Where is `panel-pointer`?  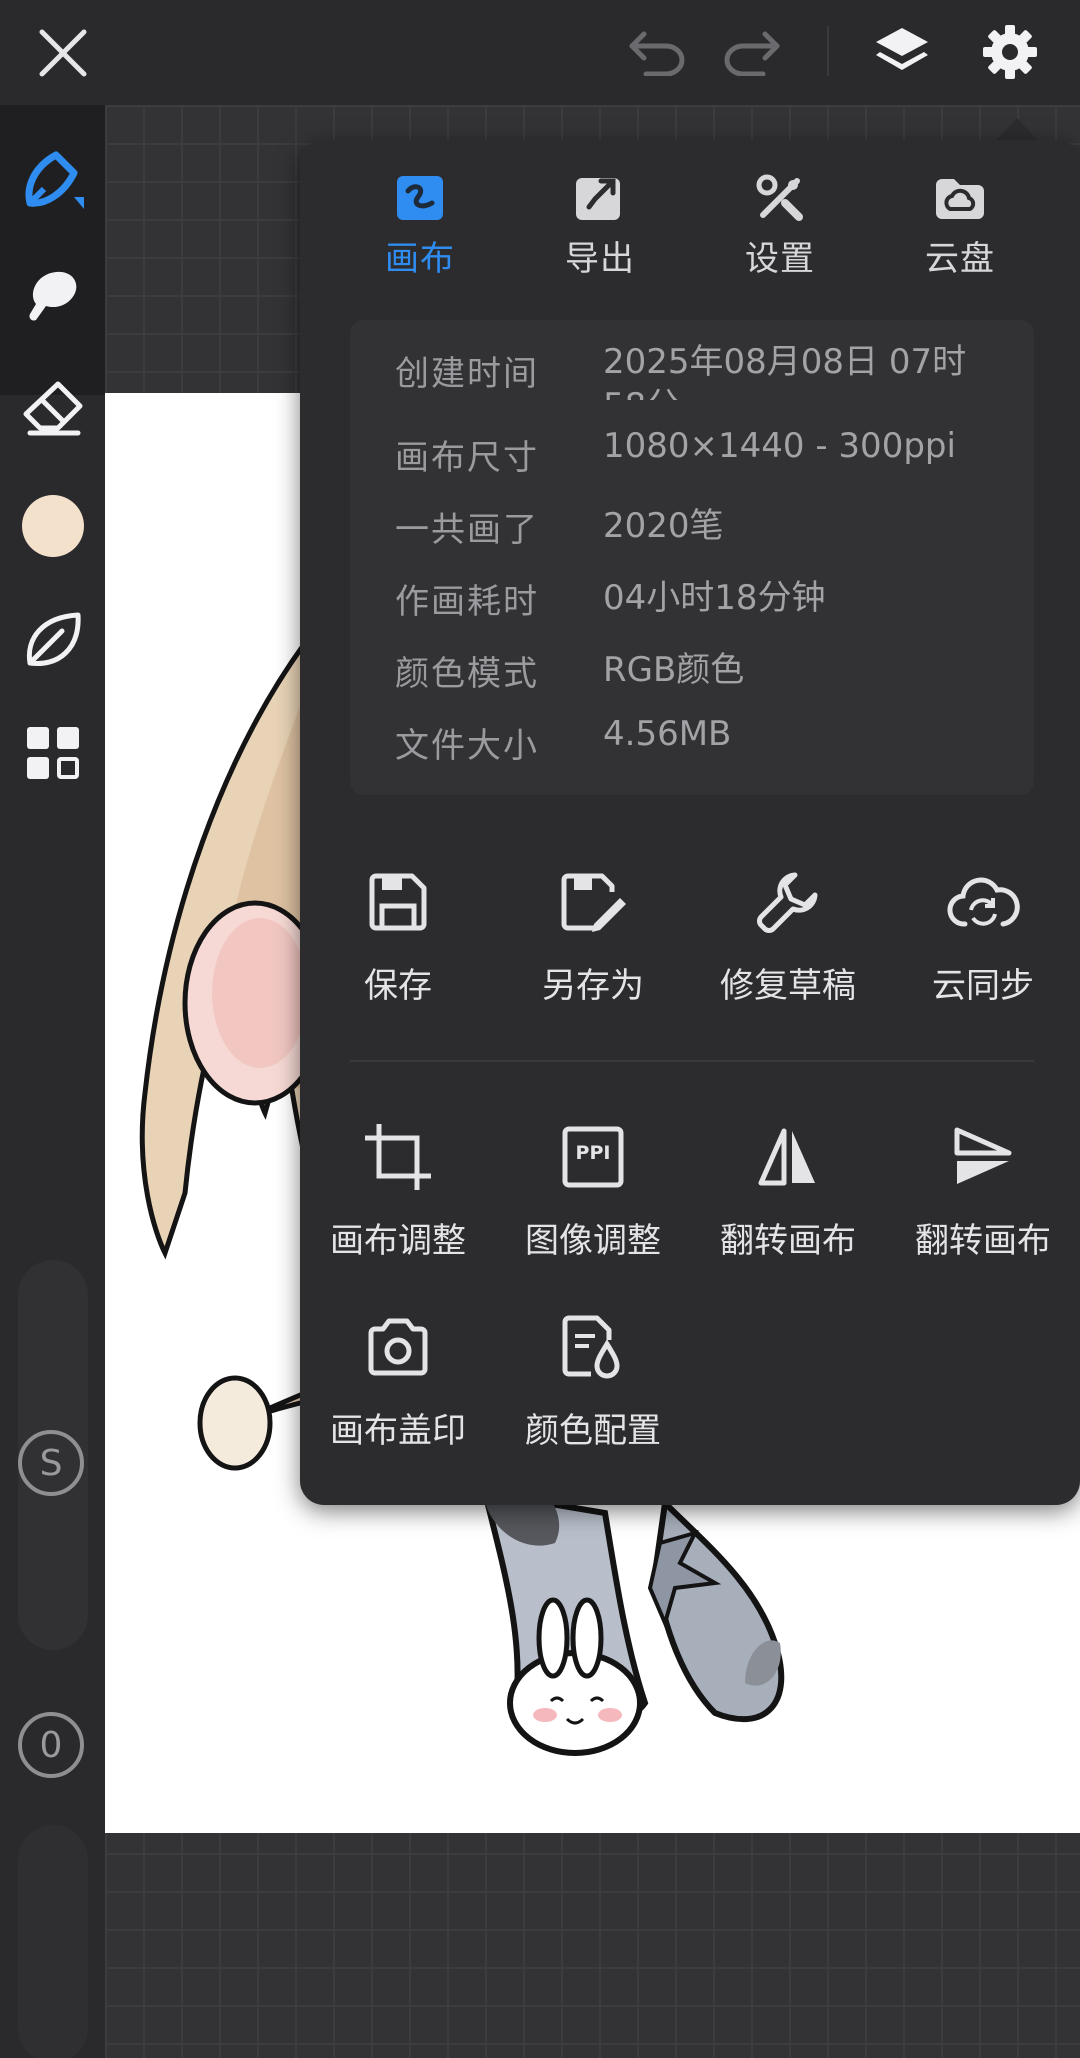 panel-pointer is located at coordinates (1017, 130).